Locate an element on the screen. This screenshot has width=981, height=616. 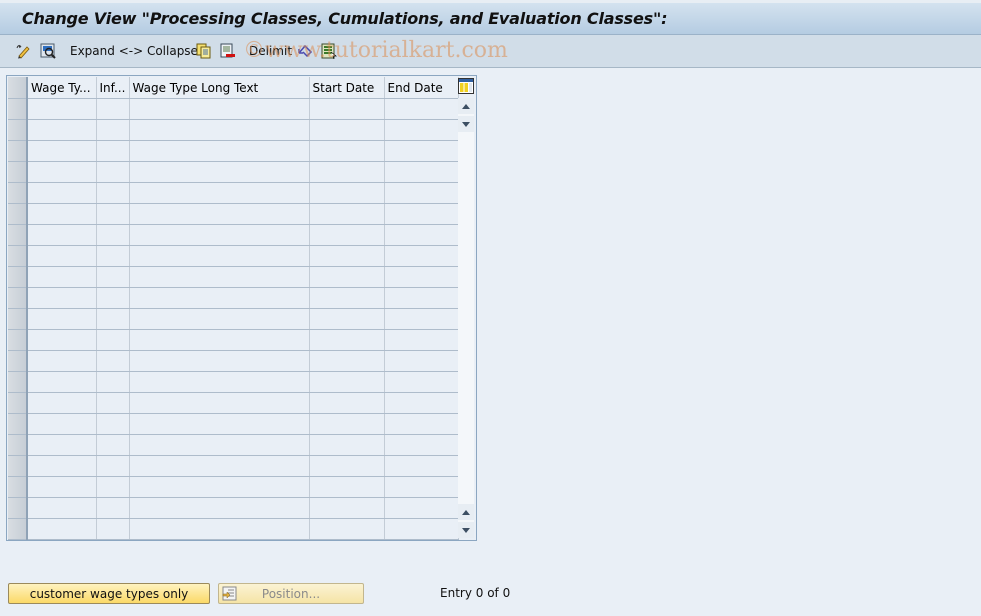
scroll-down-button is located at coordinates (466, 530).